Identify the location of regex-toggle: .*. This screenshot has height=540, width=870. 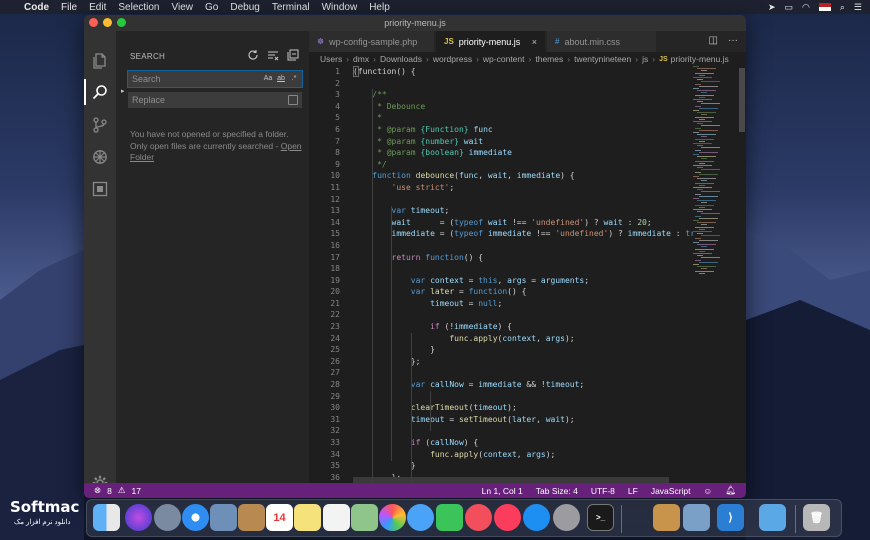
(294, 78).